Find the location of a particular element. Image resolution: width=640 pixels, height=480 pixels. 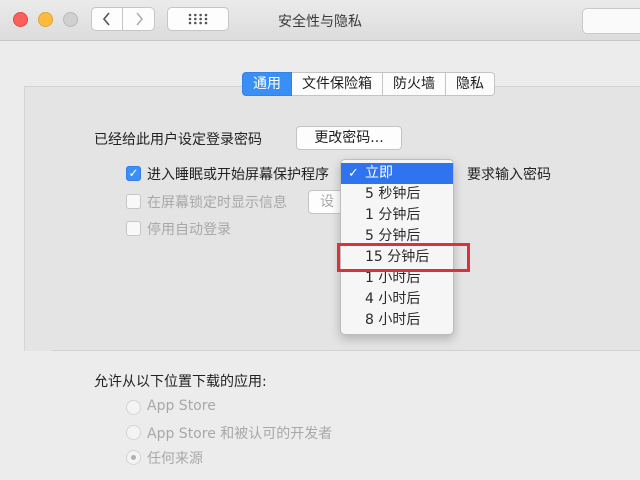

search-field is located at coordinates (611, 21).